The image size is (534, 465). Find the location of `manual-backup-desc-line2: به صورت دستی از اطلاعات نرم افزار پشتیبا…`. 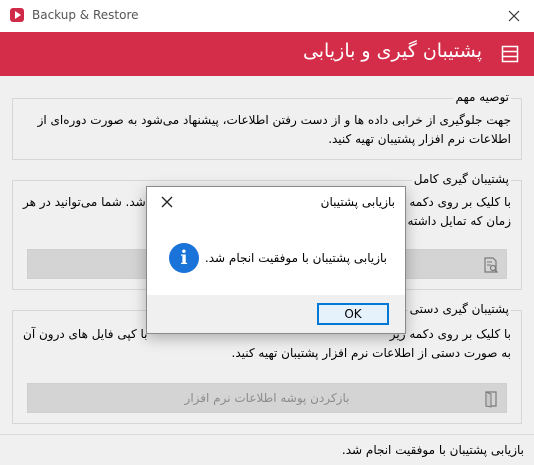

manual-backup-desc-line2: به صورت دستی از اطلاعات نرم افزار پشتیبا… is located at coordinates (371, 353).